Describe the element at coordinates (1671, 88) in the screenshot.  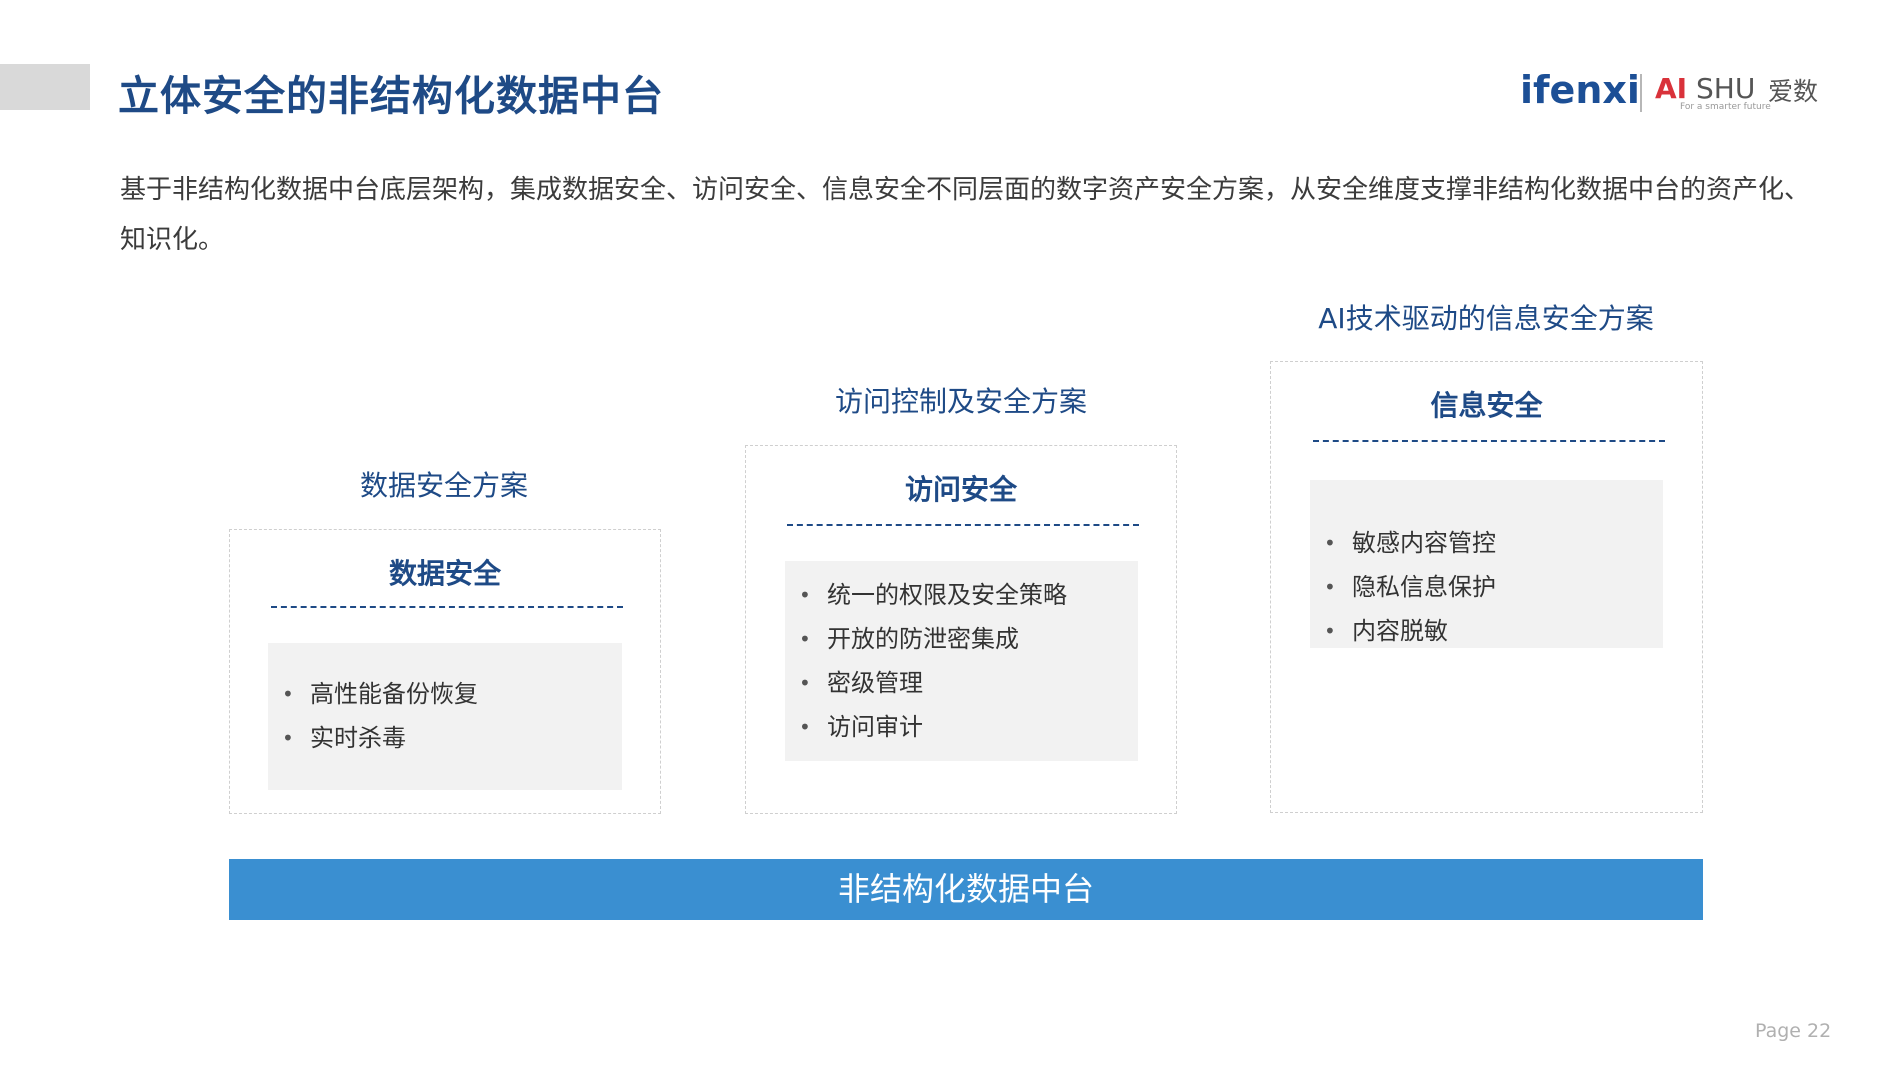
I see `aishu-logo-ai: AI` at that location.